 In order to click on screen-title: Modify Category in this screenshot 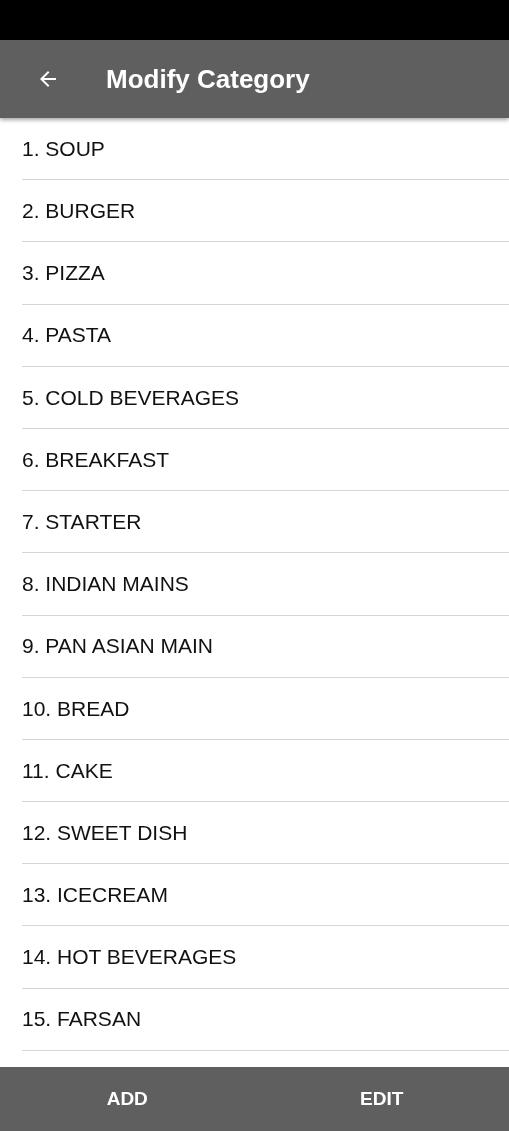, I will do `click(208, 79)`.